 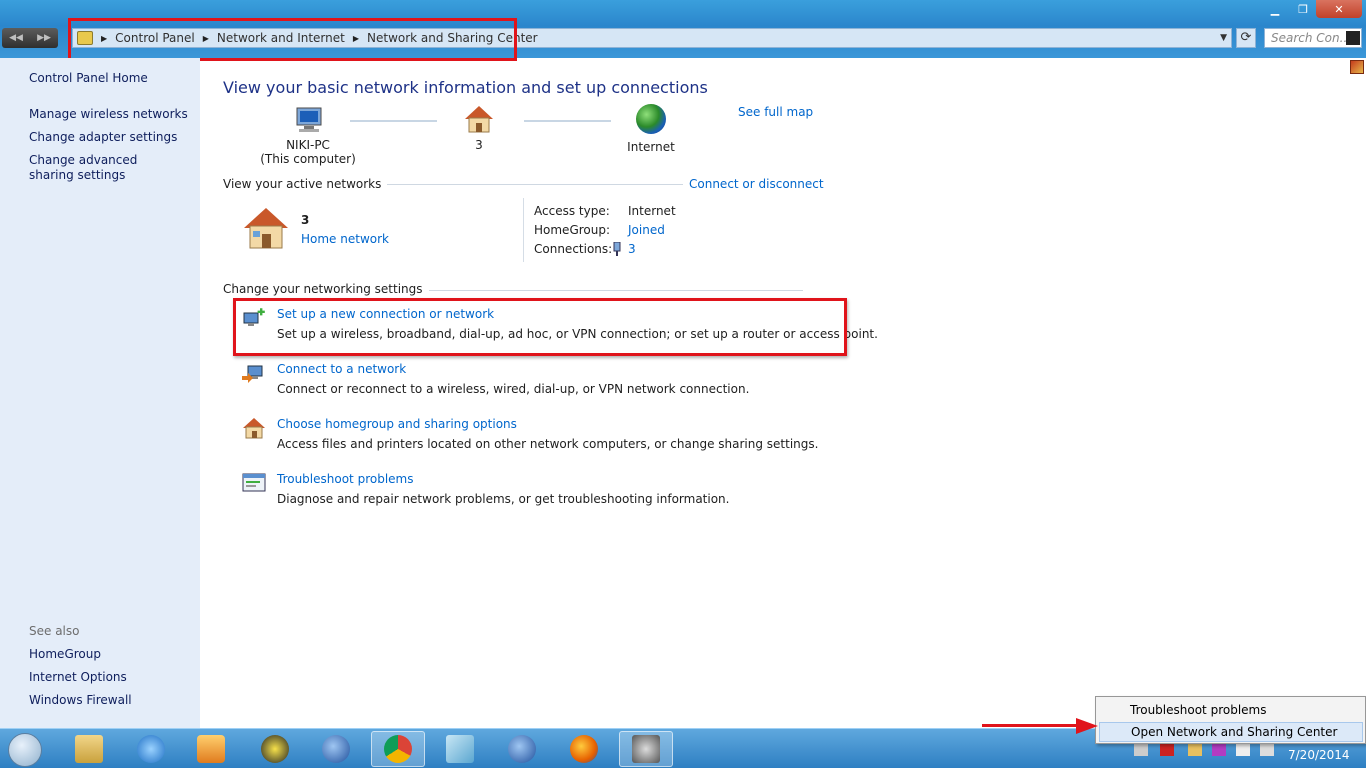 I want to click on app-c2-icon, so click(x=522, y=749).